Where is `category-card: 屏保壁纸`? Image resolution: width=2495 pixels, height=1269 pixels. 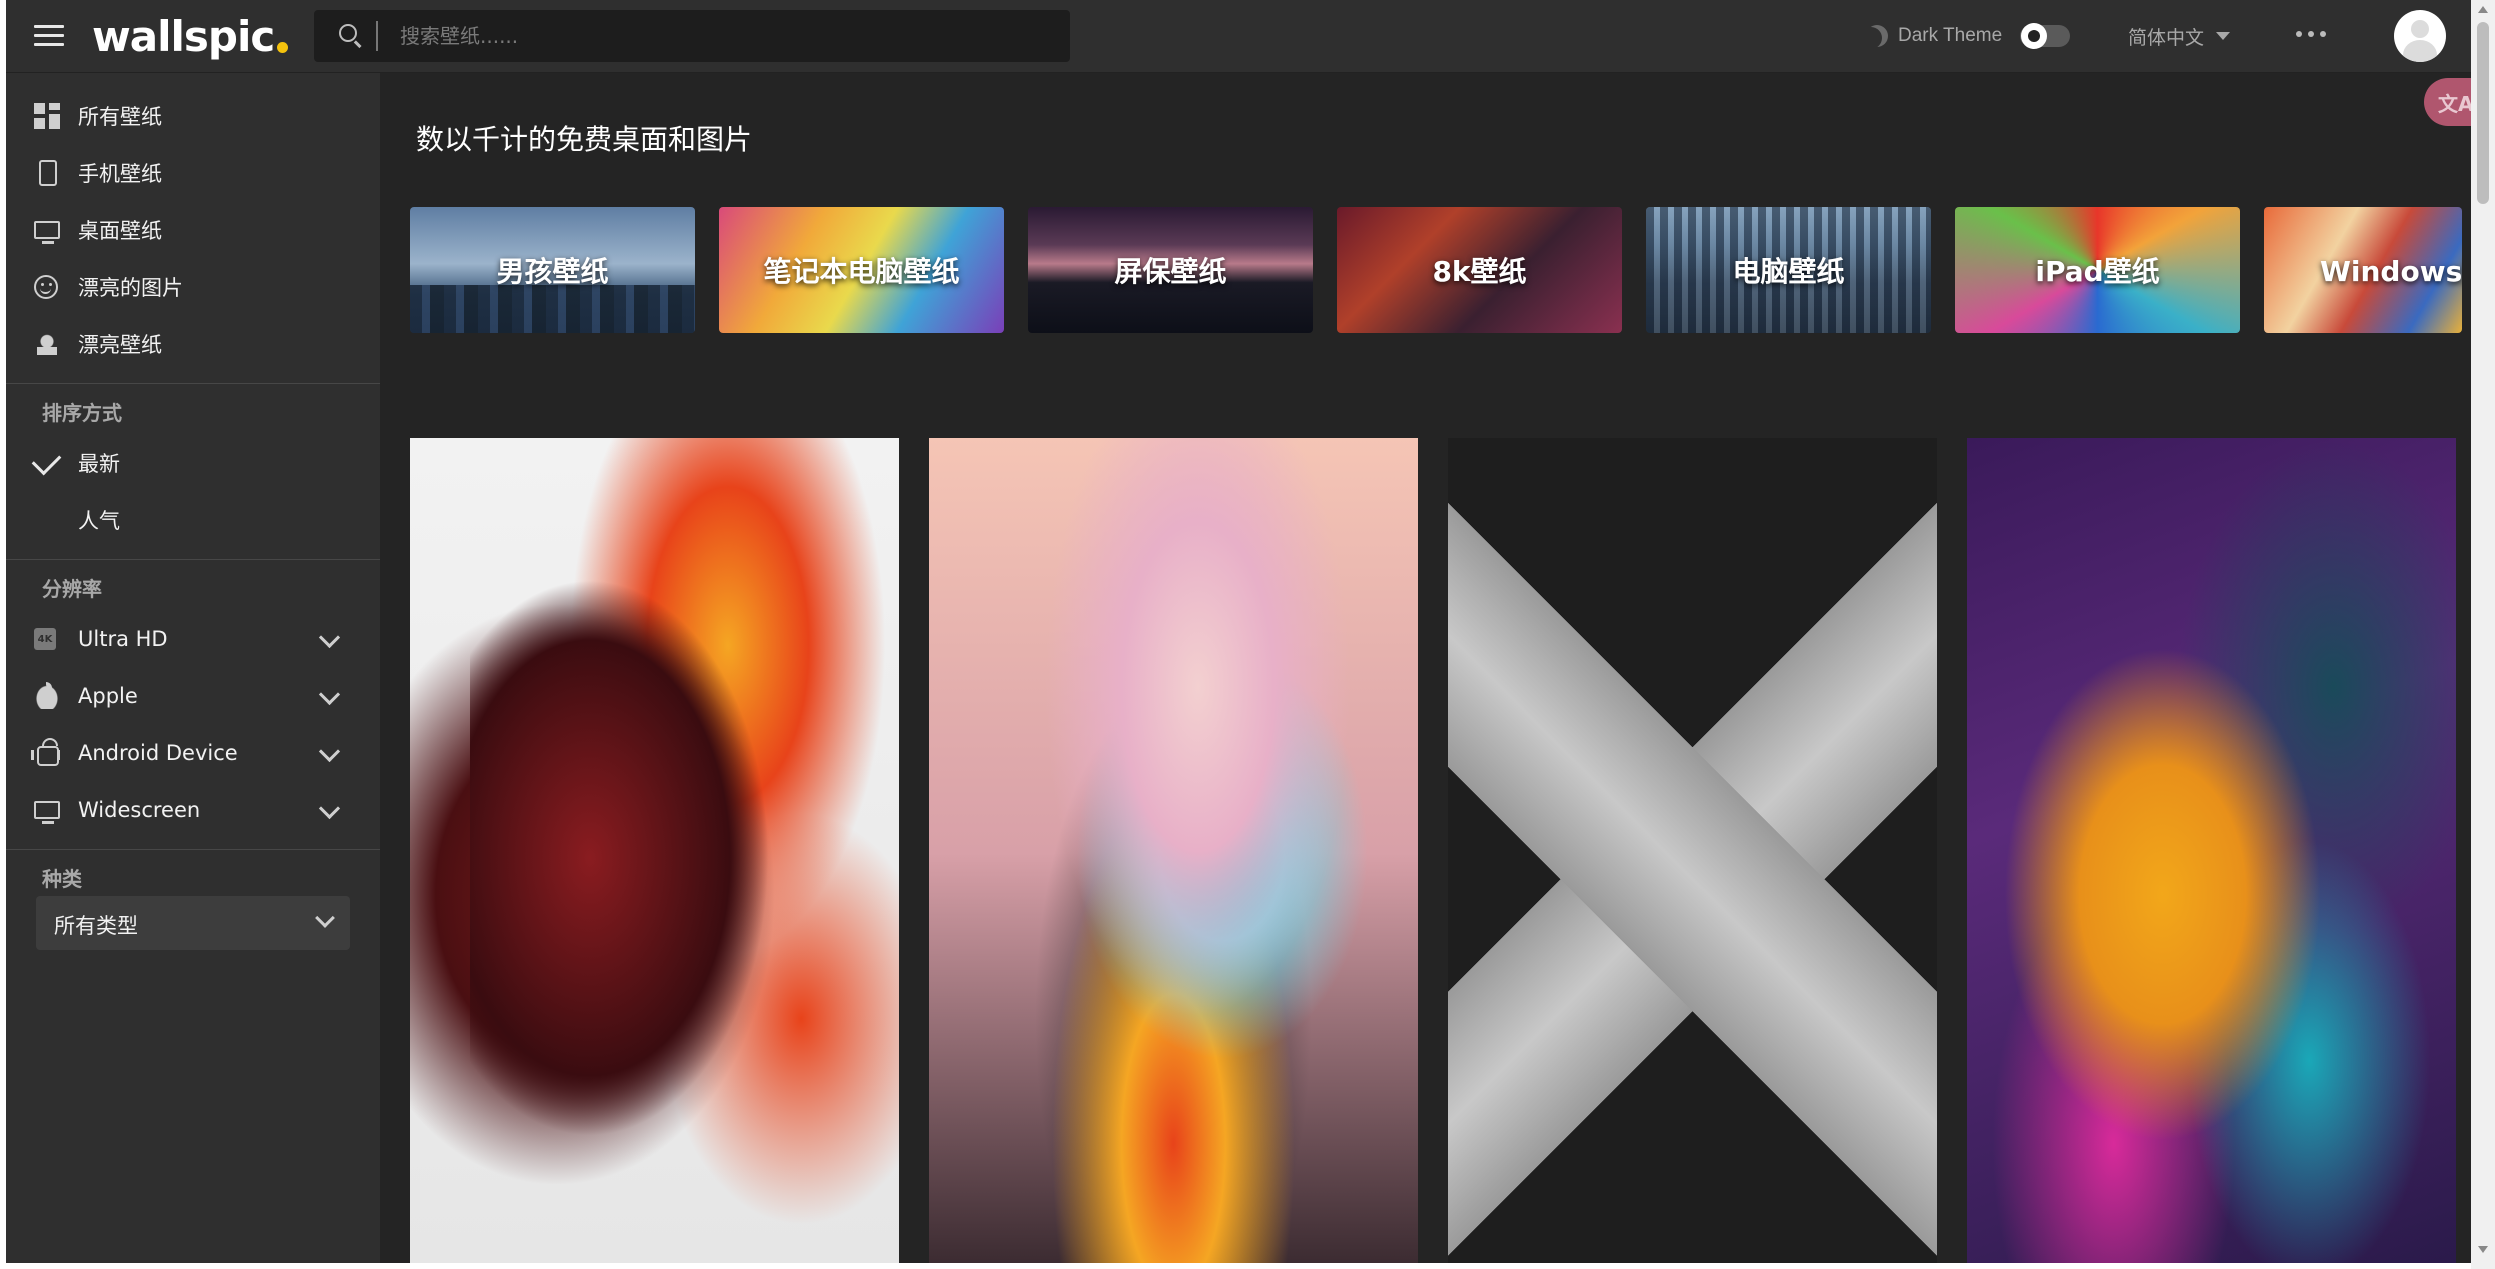 category-card: 屏保壁纸 is located at coordinates (1170, 270).